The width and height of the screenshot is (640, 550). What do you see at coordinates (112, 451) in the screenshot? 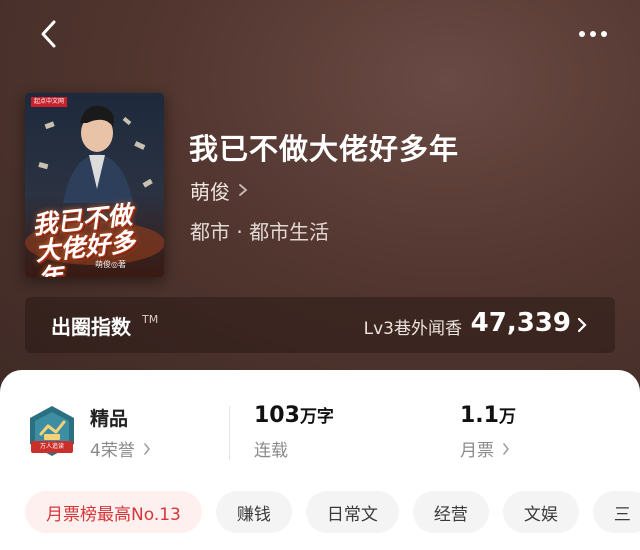
I see `honors-count: 4荣誉` at bounding box center [112, 451].